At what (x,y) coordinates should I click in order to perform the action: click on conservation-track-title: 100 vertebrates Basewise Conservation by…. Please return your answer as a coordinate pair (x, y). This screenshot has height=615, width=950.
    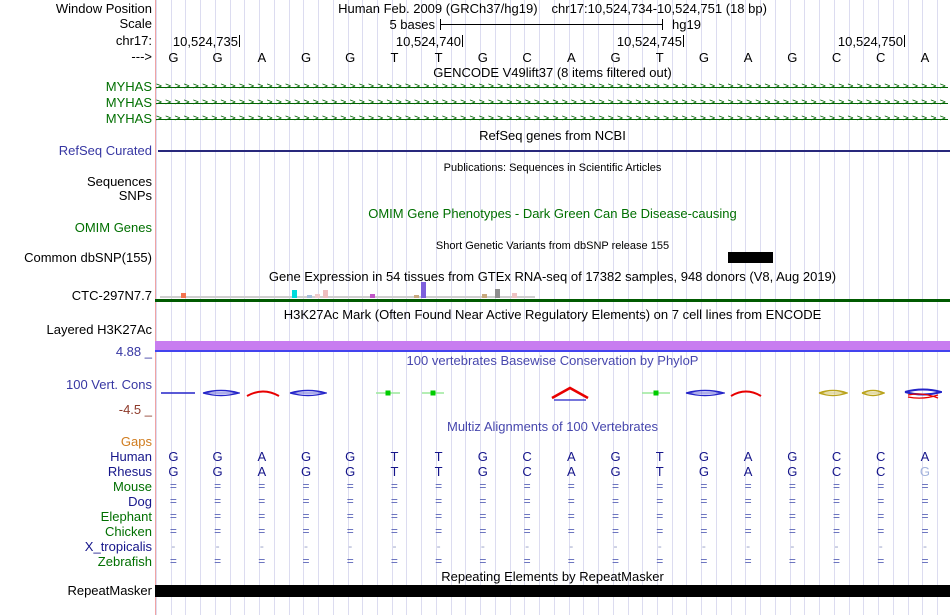
    Looking at the image, I should click on (552, 361).